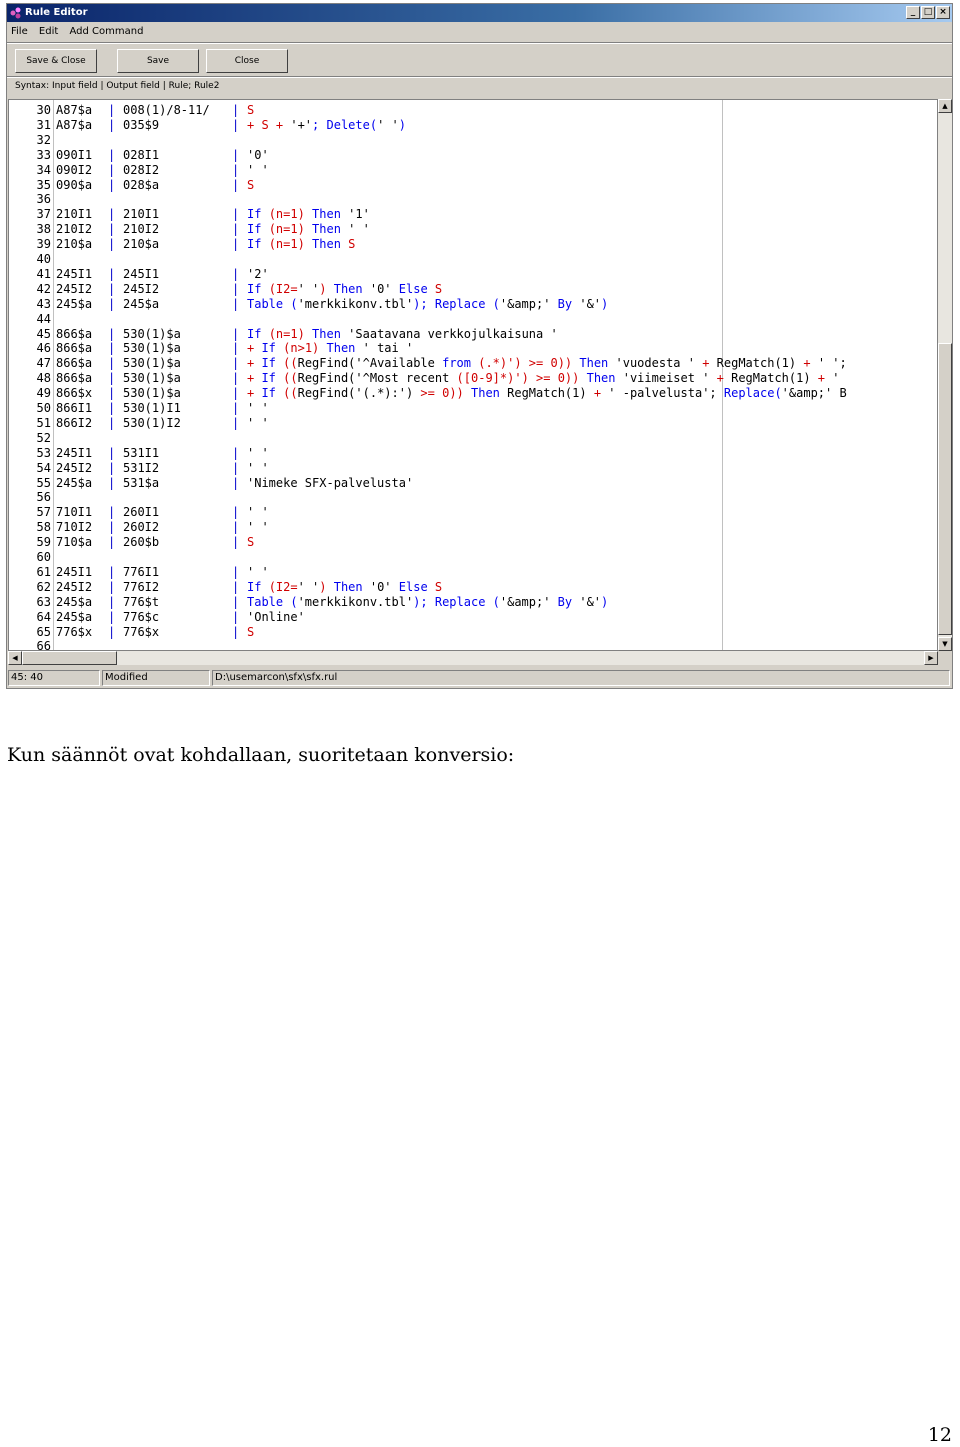 The image size is (960, 1447). Describe the element at coordinates (666, 393) in the screenshot. I see `rule-token: ' -palvelusta';` at that location.